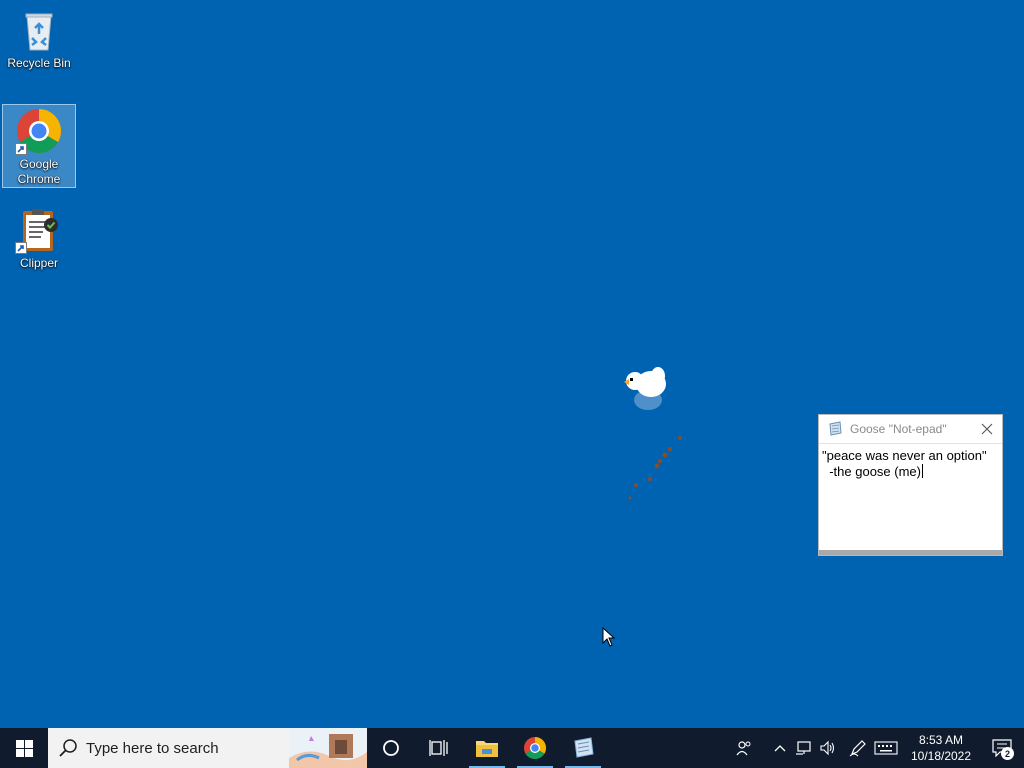 The height and width of the screenshot is (768, 1024). What do you see at coordinates (39, 30) in the screenshot?
I see `recycle-bin-icon` at bounding box center [39, 30].